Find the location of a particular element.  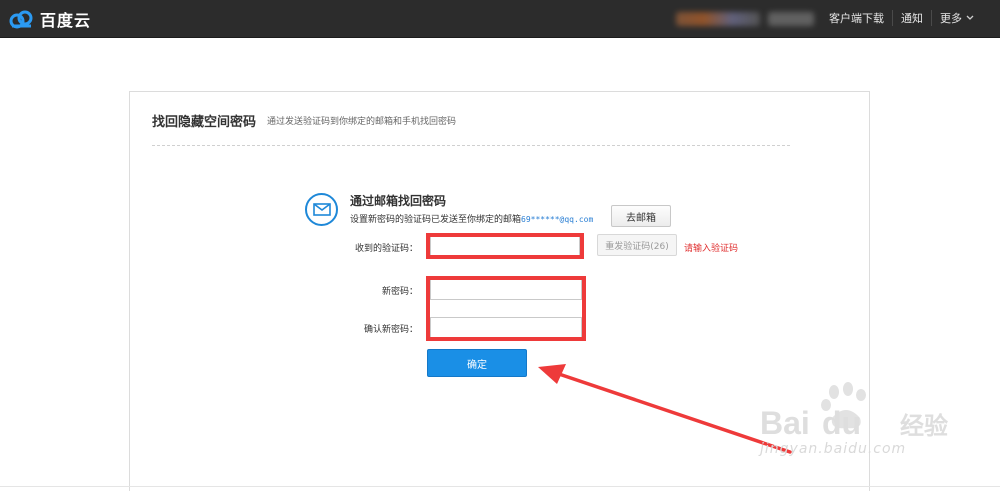

svg-text: du is located at coordinates (841, 423).